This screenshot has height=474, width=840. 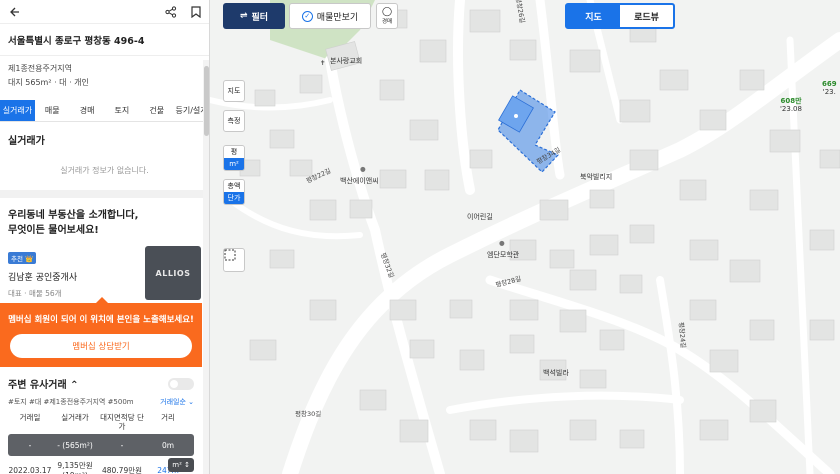 What do you see at coordinates (243, 16) in the screenshot?
I see `filter-icon: ⇌` at bounding box center [243, 16].